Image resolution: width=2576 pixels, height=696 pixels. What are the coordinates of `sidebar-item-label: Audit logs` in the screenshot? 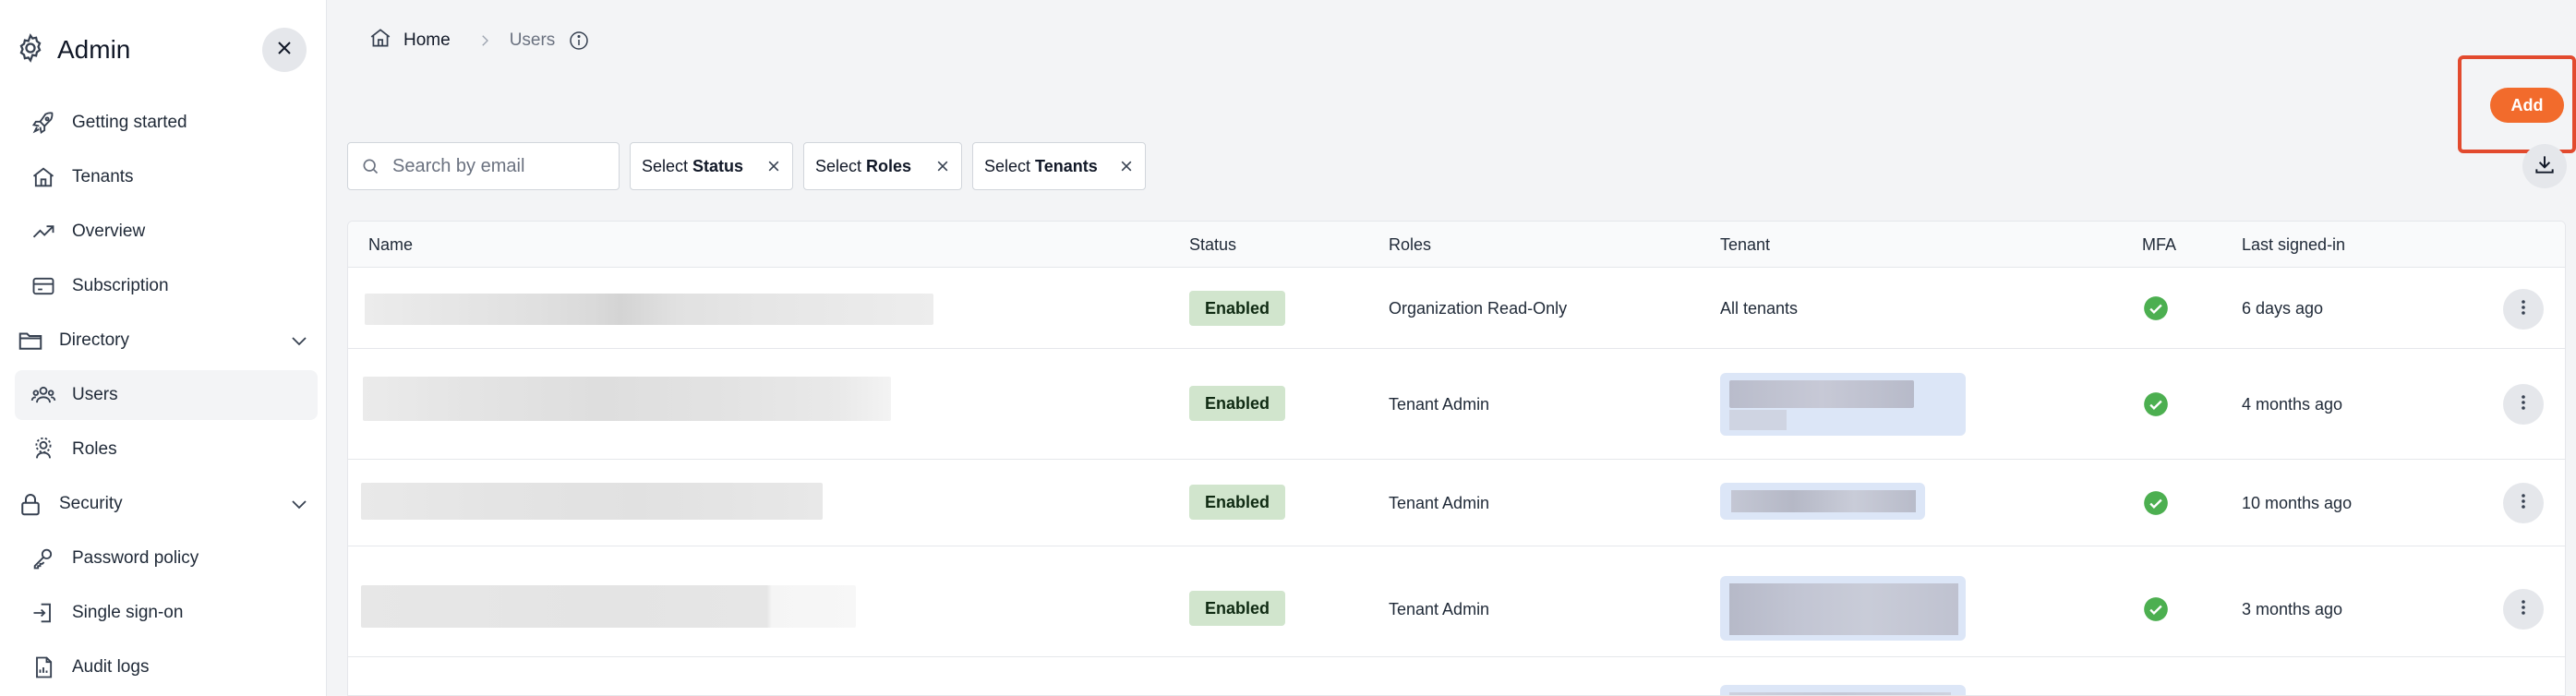 It's located at (111, 667).